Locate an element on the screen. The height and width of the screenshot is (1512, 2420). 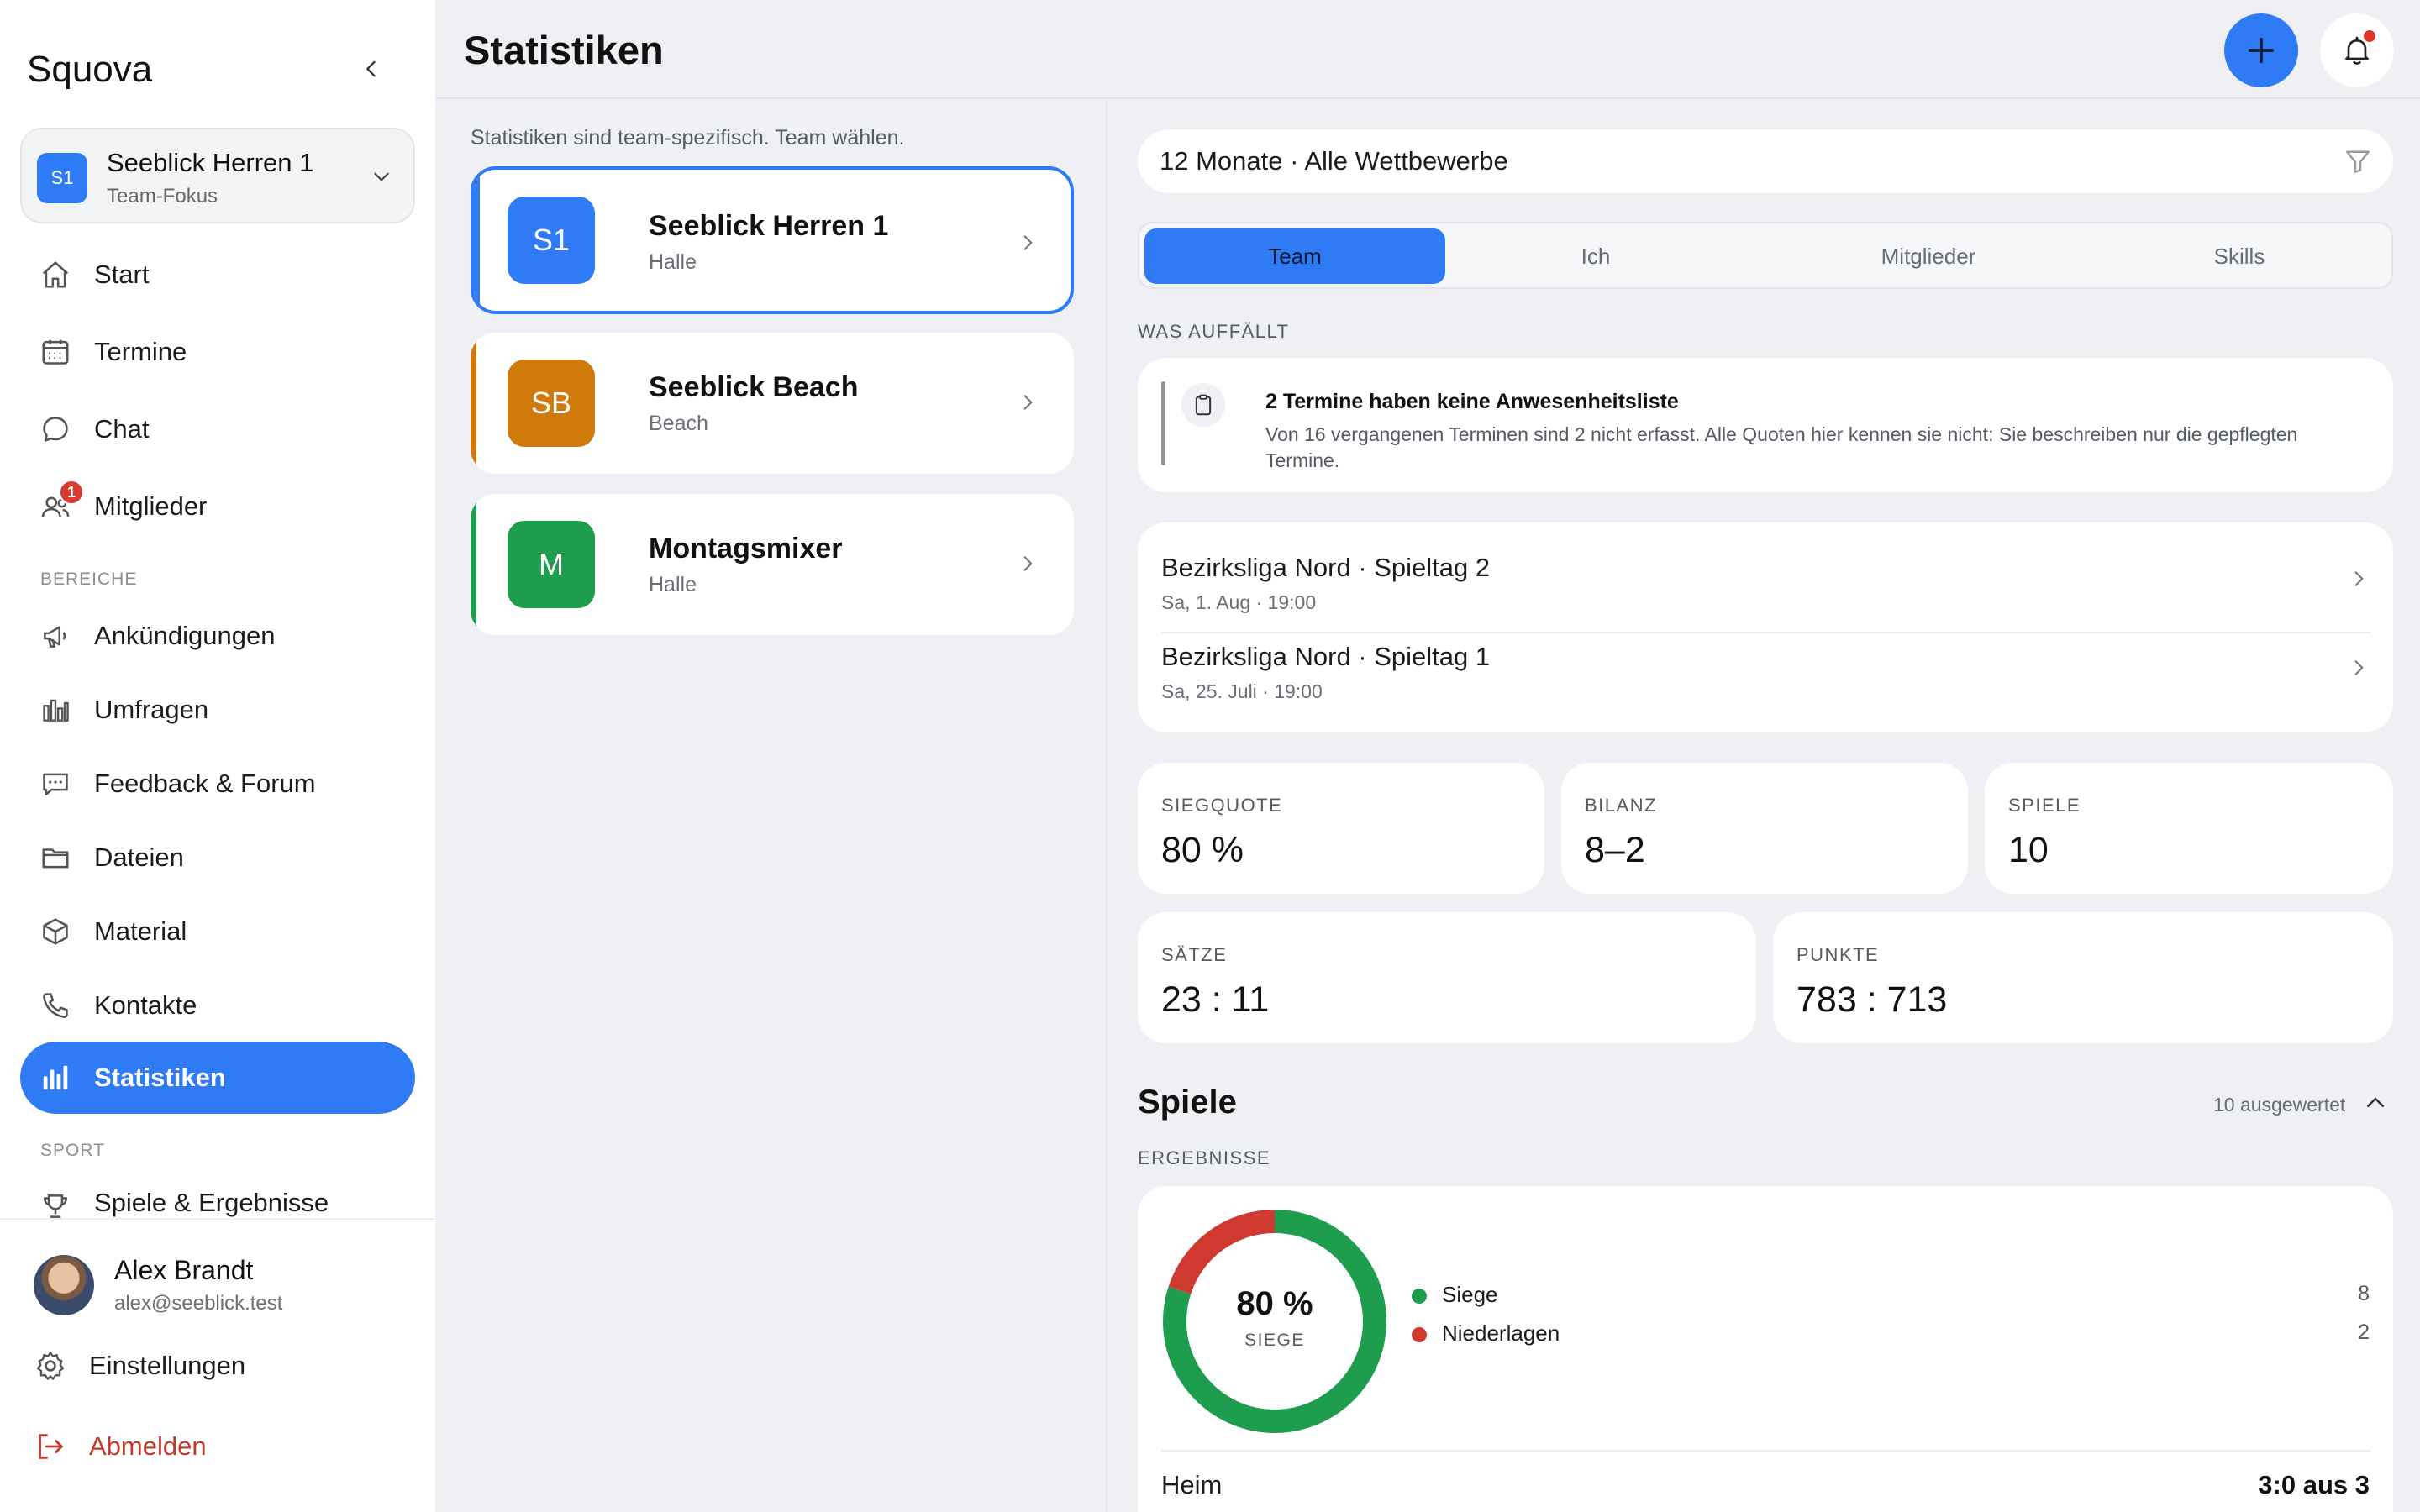
sidebar-item-chat: Chat is located at coordinates (218, 429).